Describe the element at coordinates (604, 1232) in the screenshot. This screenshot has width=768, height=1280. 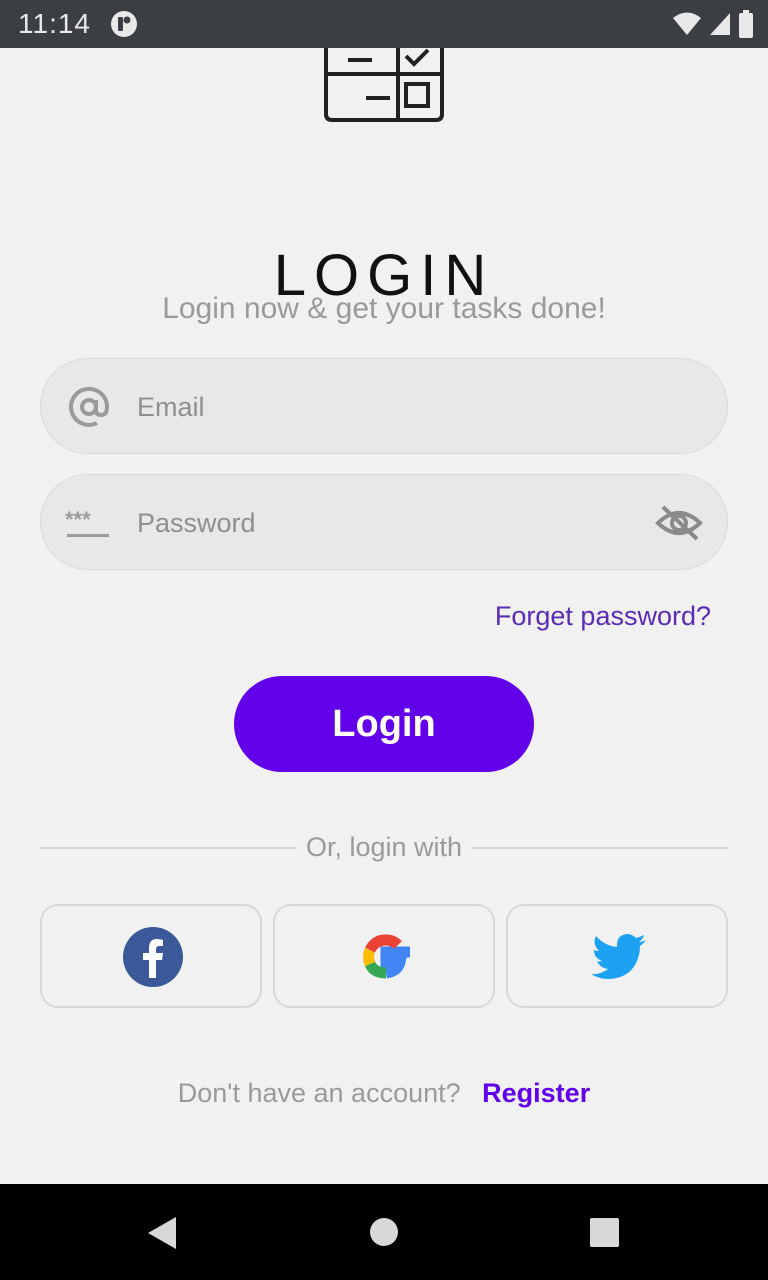
I see `recents-icon` at that location.